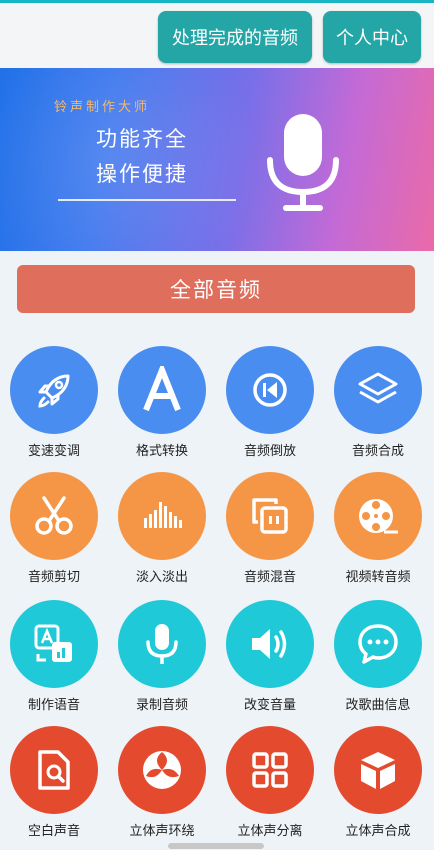  What do you see at coordinates (161, 577) in the screenshot?
I see `tool-label: 淡入淡出` at bounding box center [161, 577].